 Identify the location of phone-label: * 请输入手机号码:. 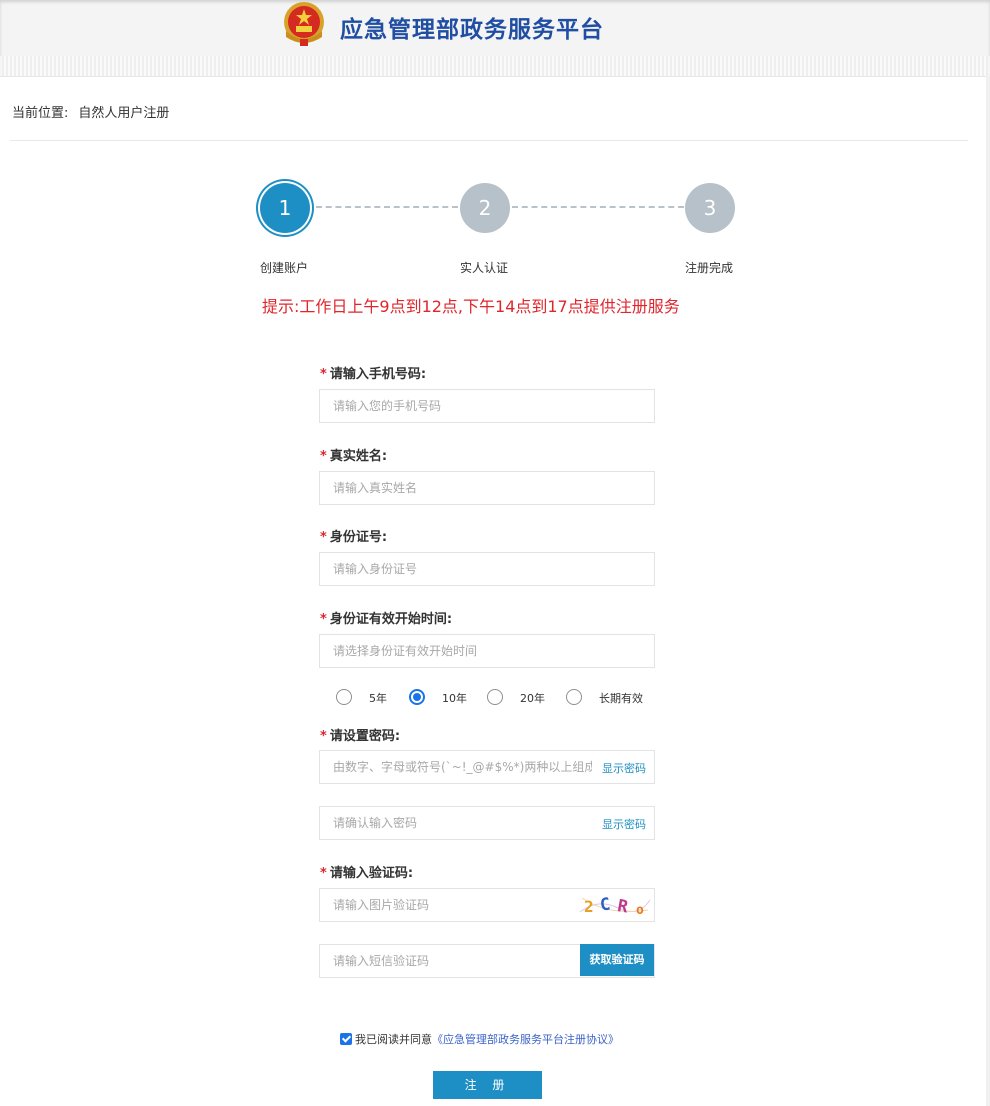
(373, 372).